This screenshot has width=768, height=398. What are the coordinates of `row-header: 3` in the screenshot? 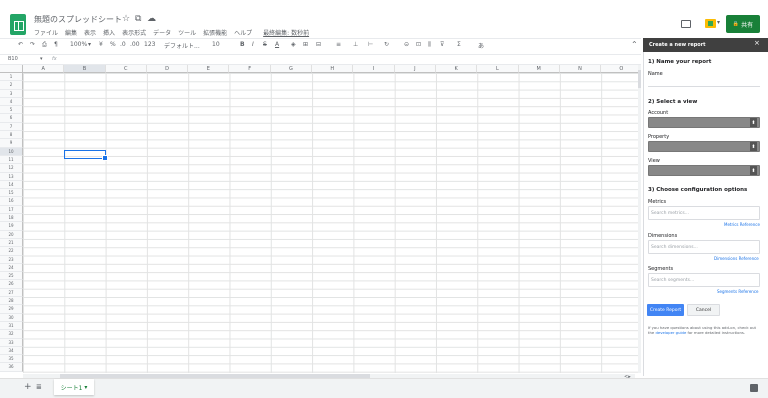 It's located at (11, 93).